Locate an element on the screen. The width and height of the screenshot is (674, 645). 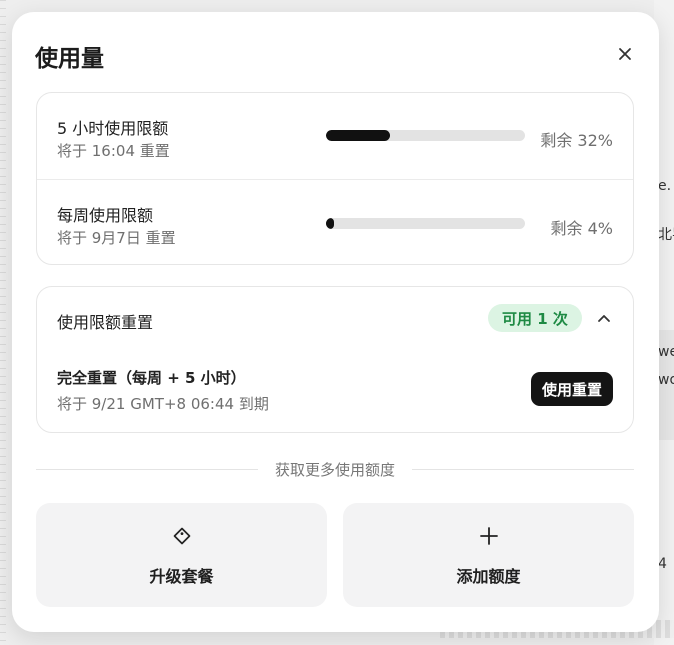
background-text: 4 is located at coordinates (662, 564).